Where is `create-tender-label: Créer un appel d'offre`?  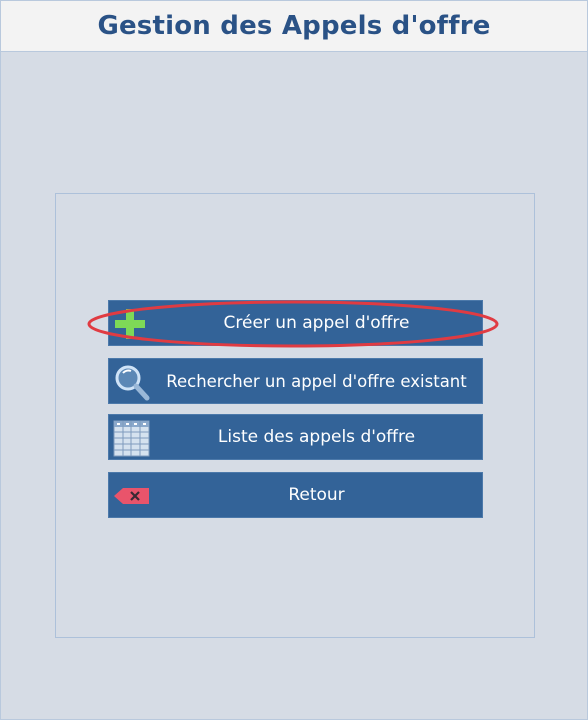
create-tender-label: Créer un appel d'offre is located at coordinates (316, 323).